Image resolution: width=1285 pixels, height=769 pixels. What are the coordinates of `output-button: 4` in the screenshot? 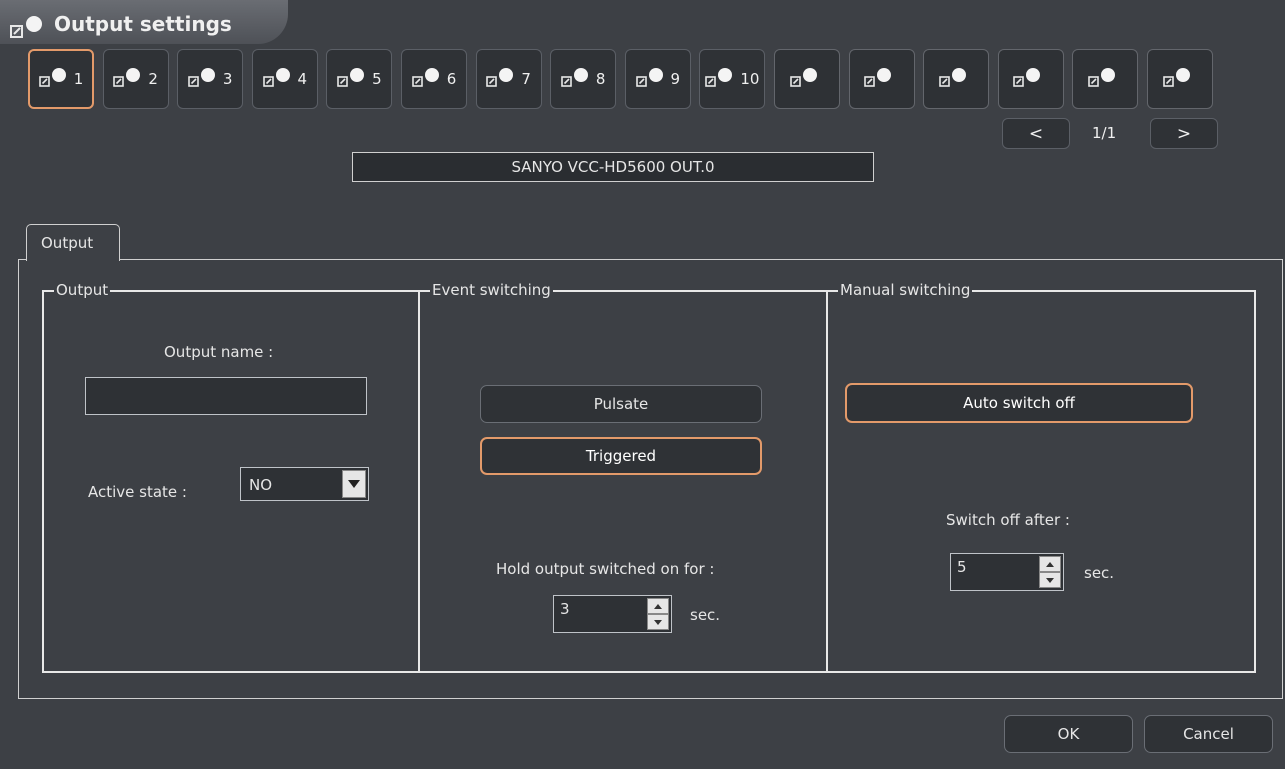 It's located at (284, 79).